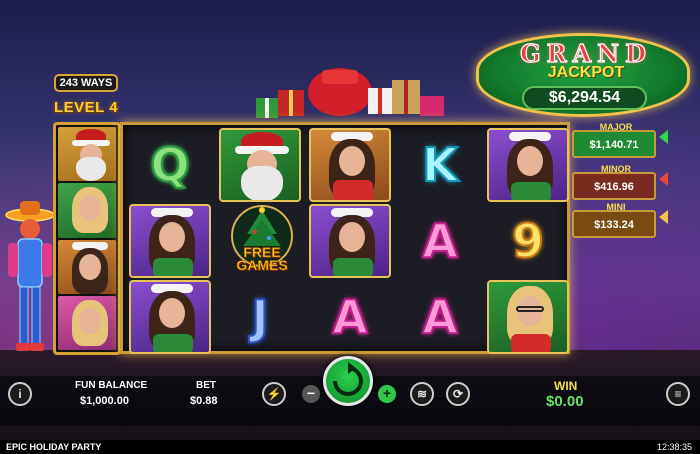  I want to click on minor-jackpot: MINOR $416.96, so click(614, 182).